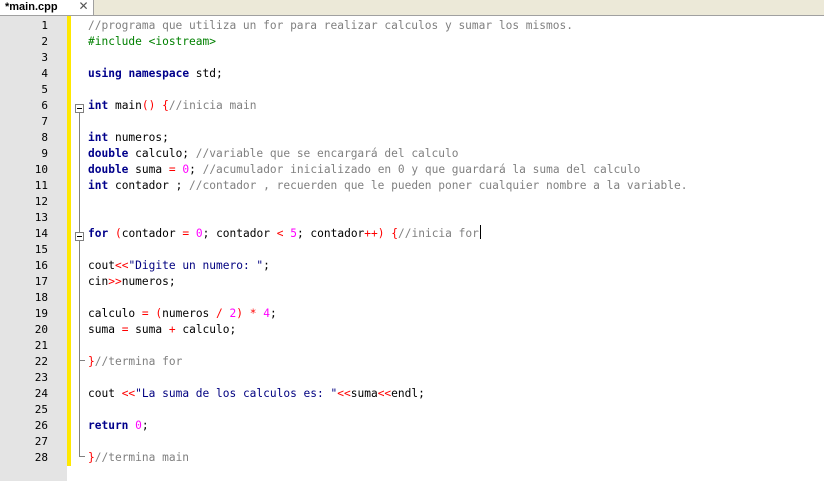 The height and width of the screenshot is (481, 824). What do you see at coordinates (41, 217) in the screenshot?
I see `line-number: 13` at bounding box center [41, 217].